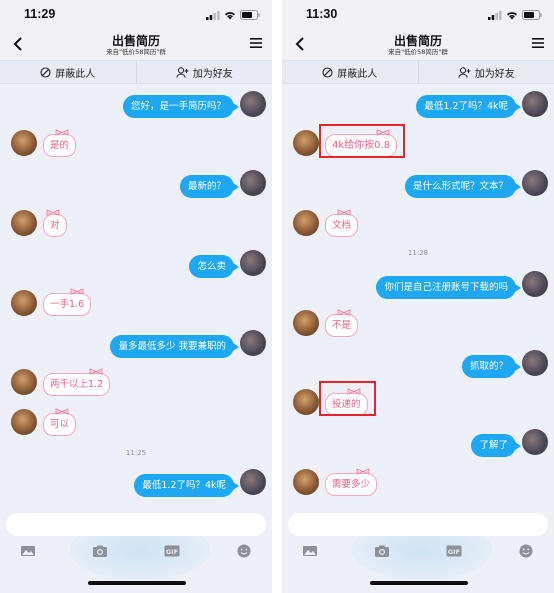 The height and width of the screenshot is (593, 554). What do you see at coordinates (448, 287) in the screenshot?
I see `my-message-bubble: 你们是自己注册账号下载的吗` at bounding box center [448, 287].